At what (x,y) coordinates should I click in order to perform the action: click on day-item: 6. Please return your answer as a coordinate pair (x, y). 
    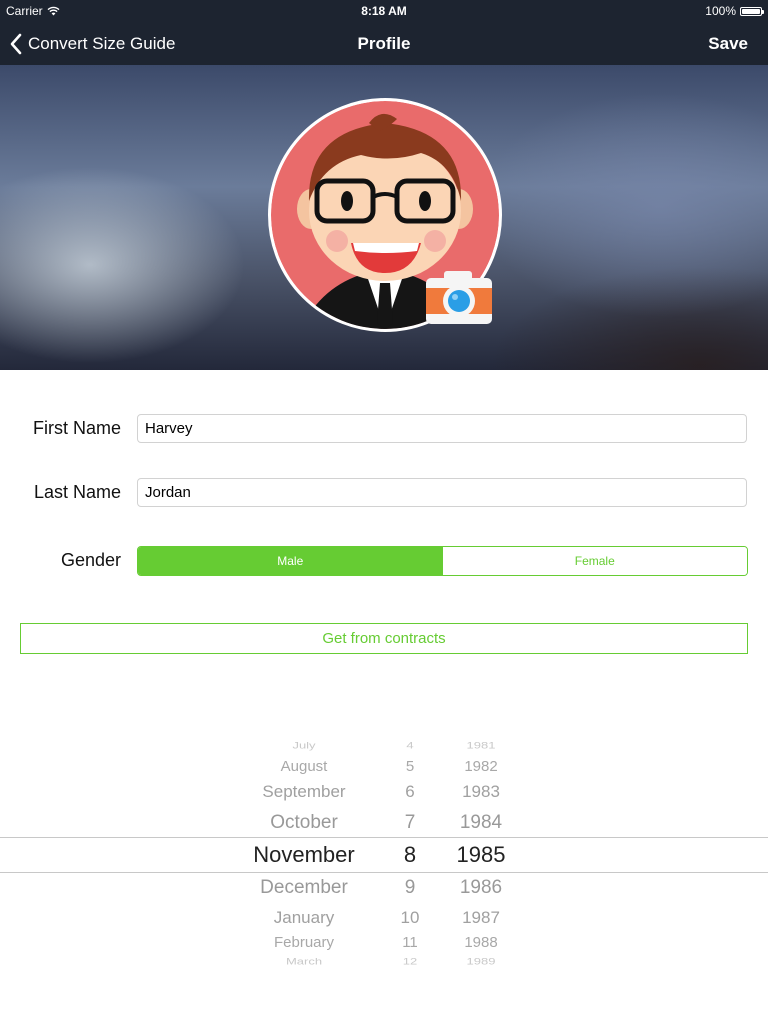
    Looking at the image, I should click on (410, 791).